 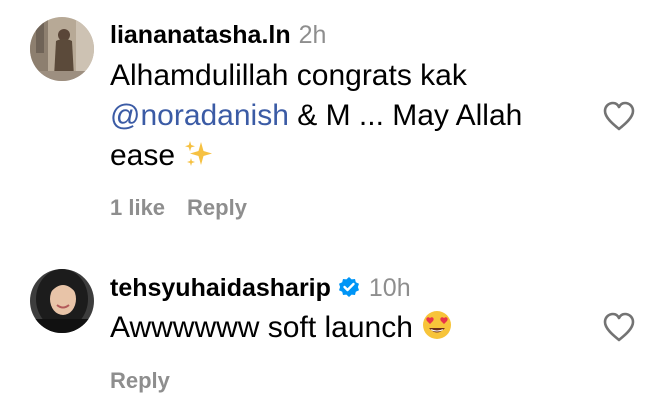 I want to click on comment-timestamp: 10h, so click(x=390, y=288).